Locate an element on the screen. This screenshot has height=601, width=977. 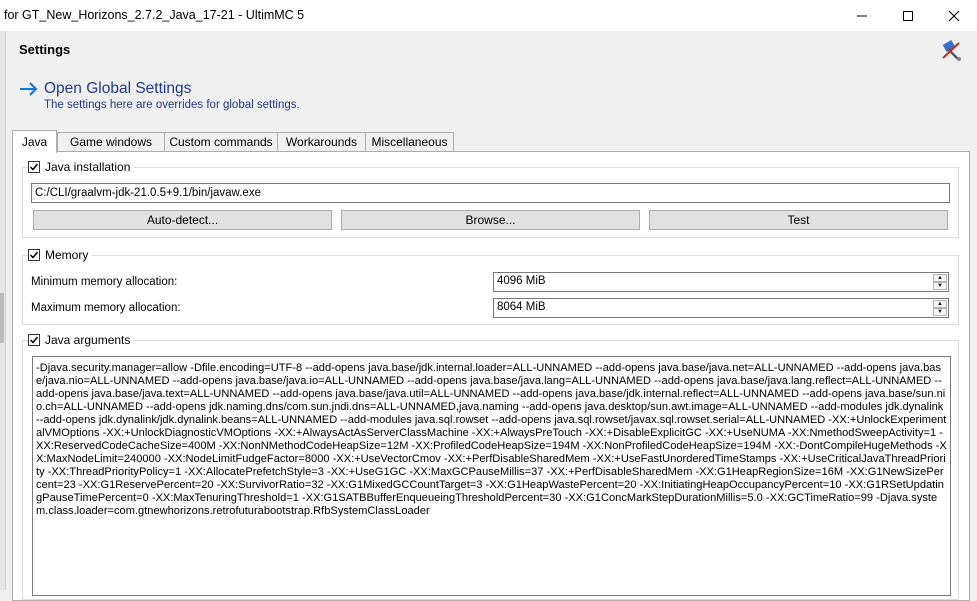
max-memory-label: Maximum memory allocation: is located at coordinates (106, 308).